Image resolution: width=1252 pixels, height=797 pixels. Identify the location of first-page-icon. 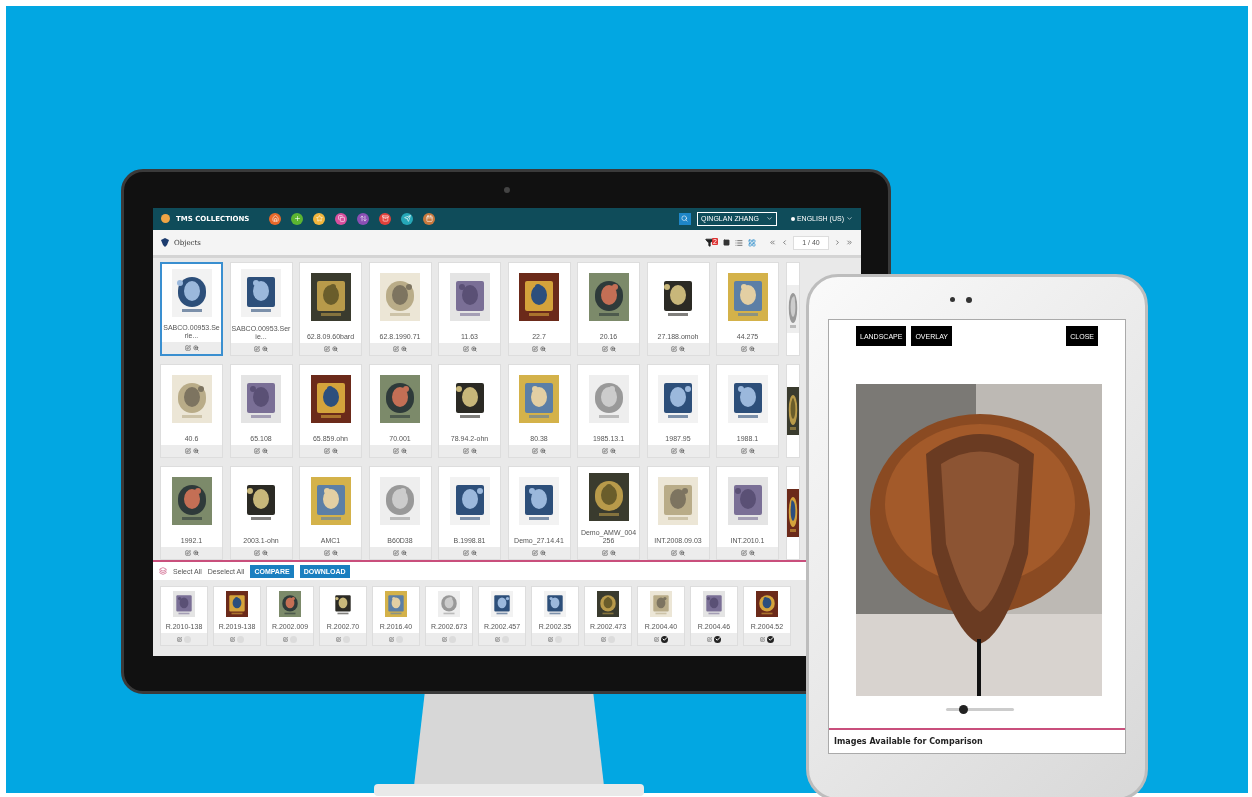
(772, 243).